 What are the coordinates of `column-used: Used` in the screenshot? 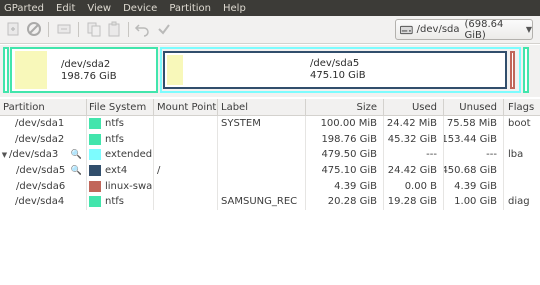 It's located at (414, 107).